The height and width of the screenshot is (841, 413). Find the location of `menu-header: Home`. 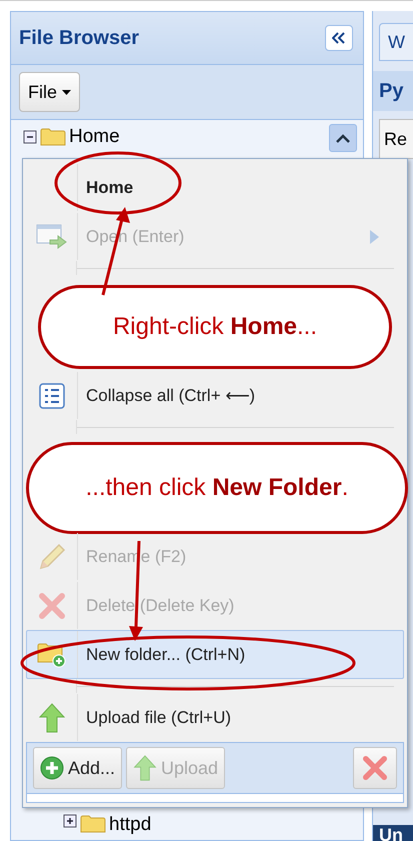

menu-header: Home is located at coordinates (215, 187).